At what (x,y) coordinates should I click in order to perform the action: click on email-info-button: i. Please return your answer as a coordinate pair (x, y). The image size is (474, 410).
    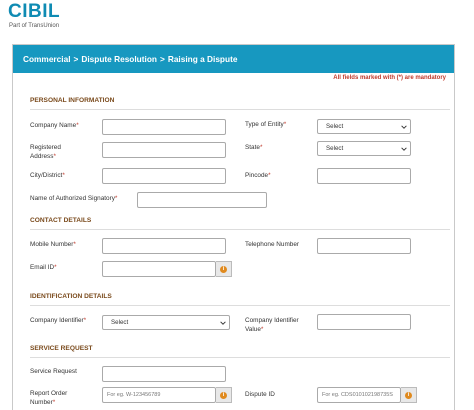
    Looking at the image, I should click on (224, 269).